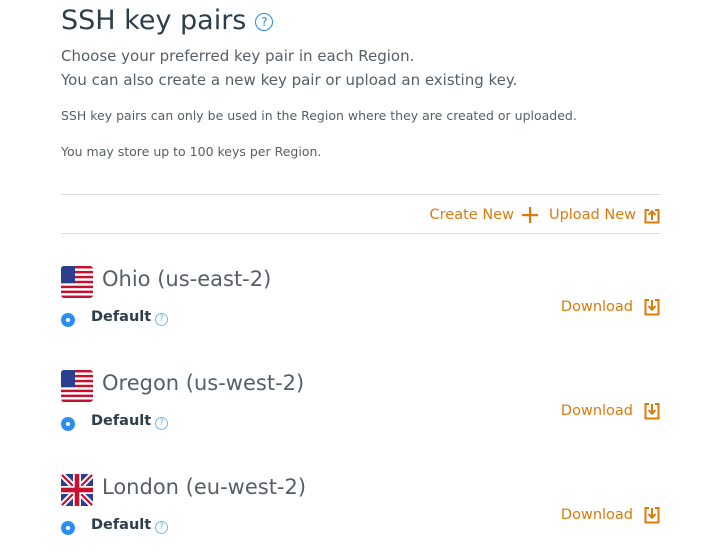 The width and height of the screenshot is (722, 553). I want to click on region-row-ohio: Ohio (us-east-2) Default ? Download, so click(361, 305).